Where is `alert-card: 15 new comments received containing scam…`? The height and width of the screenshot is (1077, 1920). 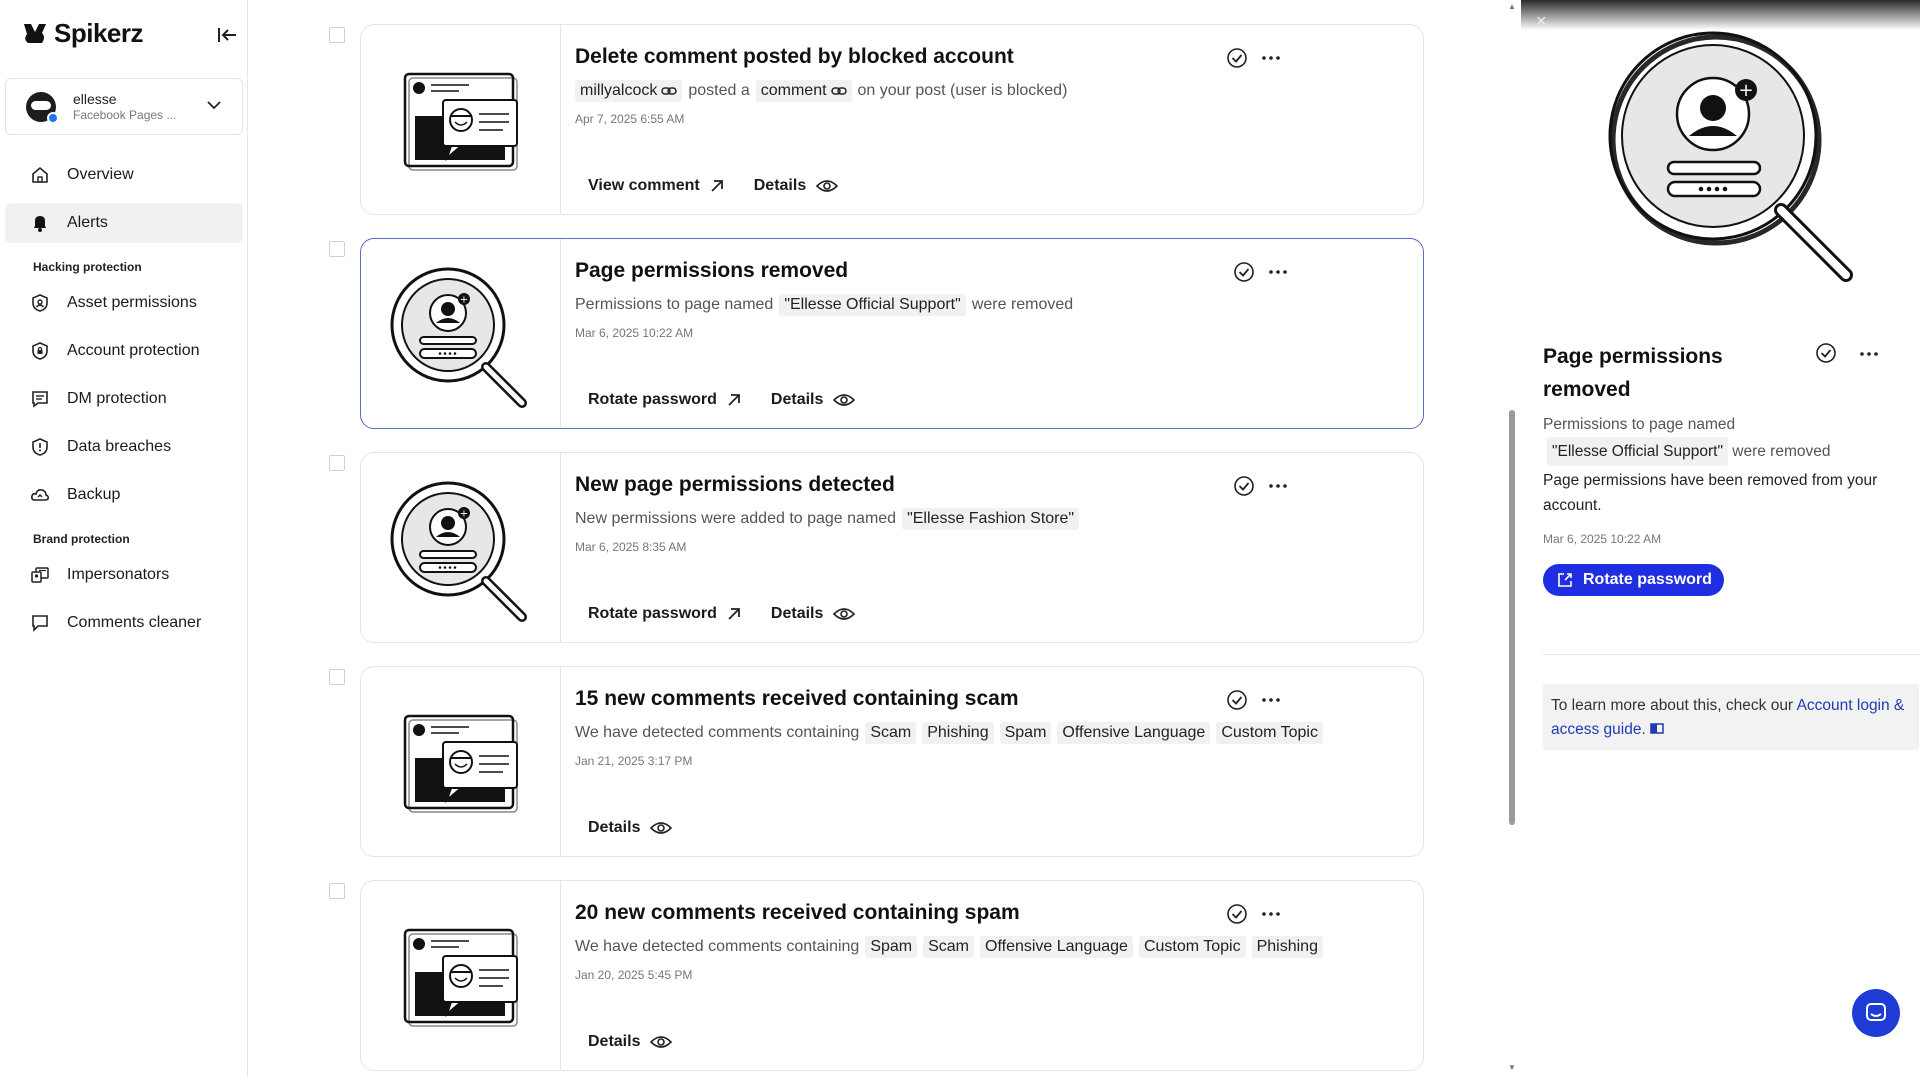
alert-card: 15 new comments received containing scam… is located at coordinates (892, 761).